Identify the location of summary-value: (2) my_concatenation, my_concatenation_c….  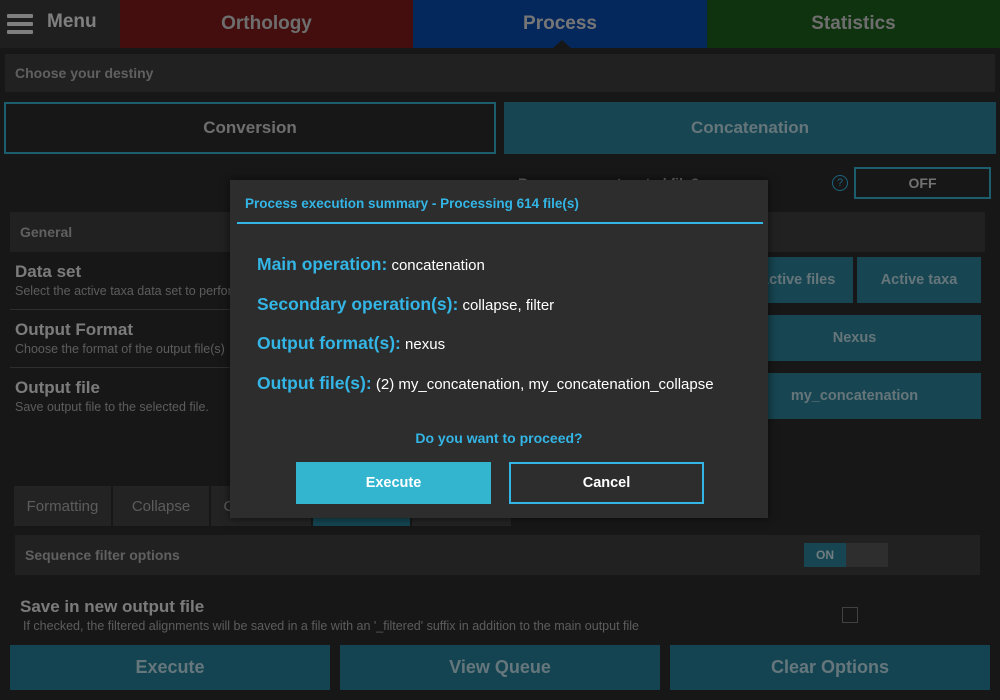
(544, 384).